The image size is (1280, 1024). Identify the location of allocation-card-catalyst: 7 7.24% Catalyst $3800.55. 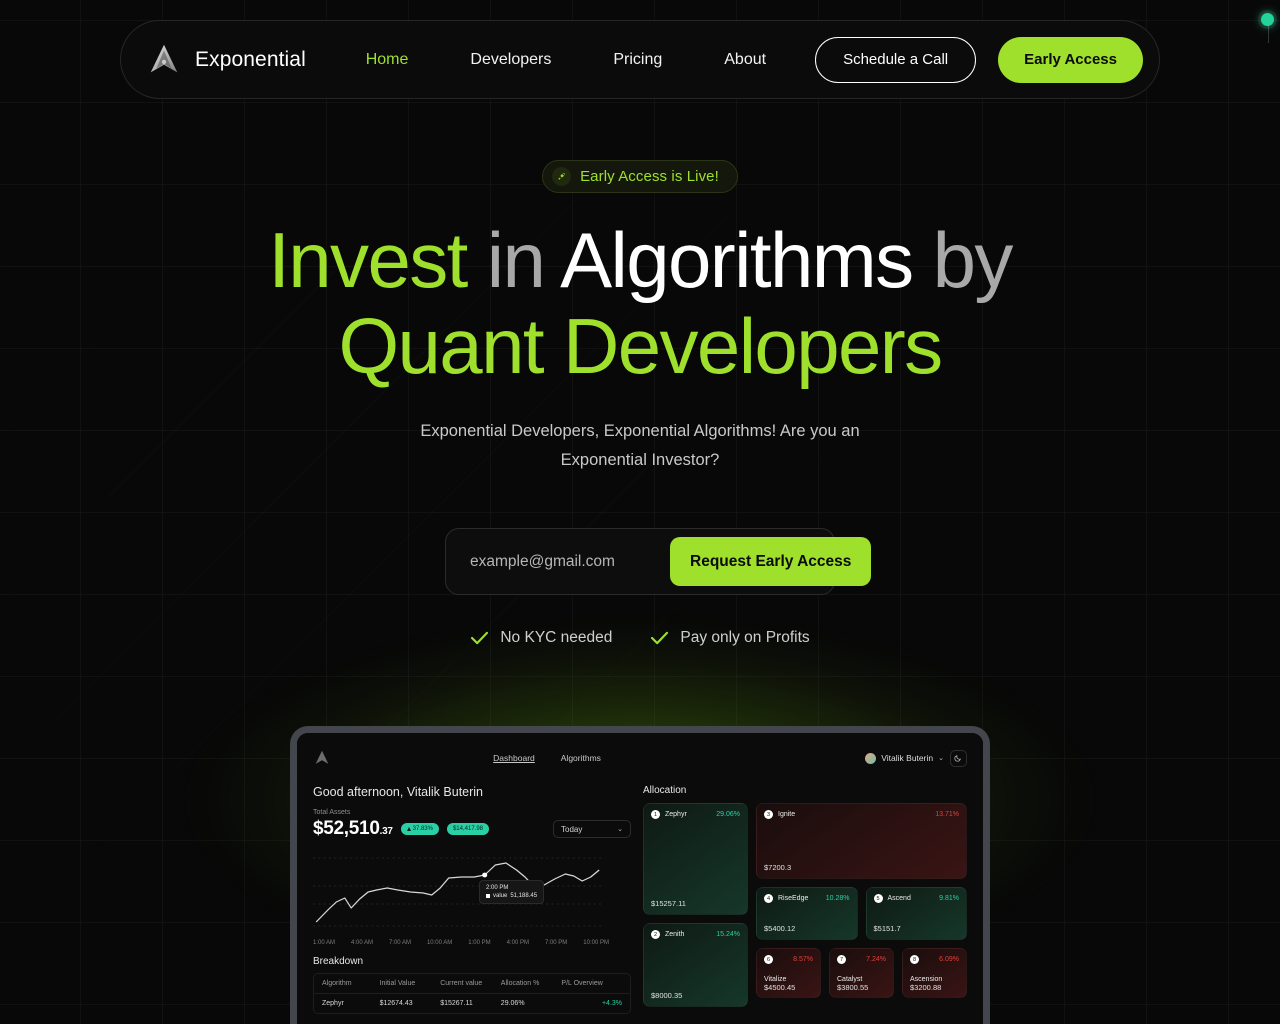
(861, 973).